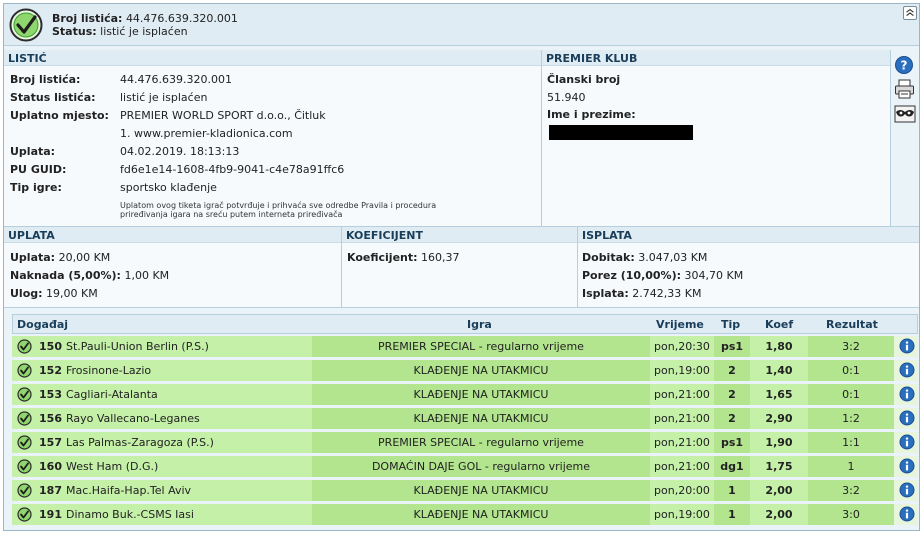 The image size is (923, 535). Describe the element at coordinates (851, 346) in the screenshot. I see `result-cell: 3:2` at that location.